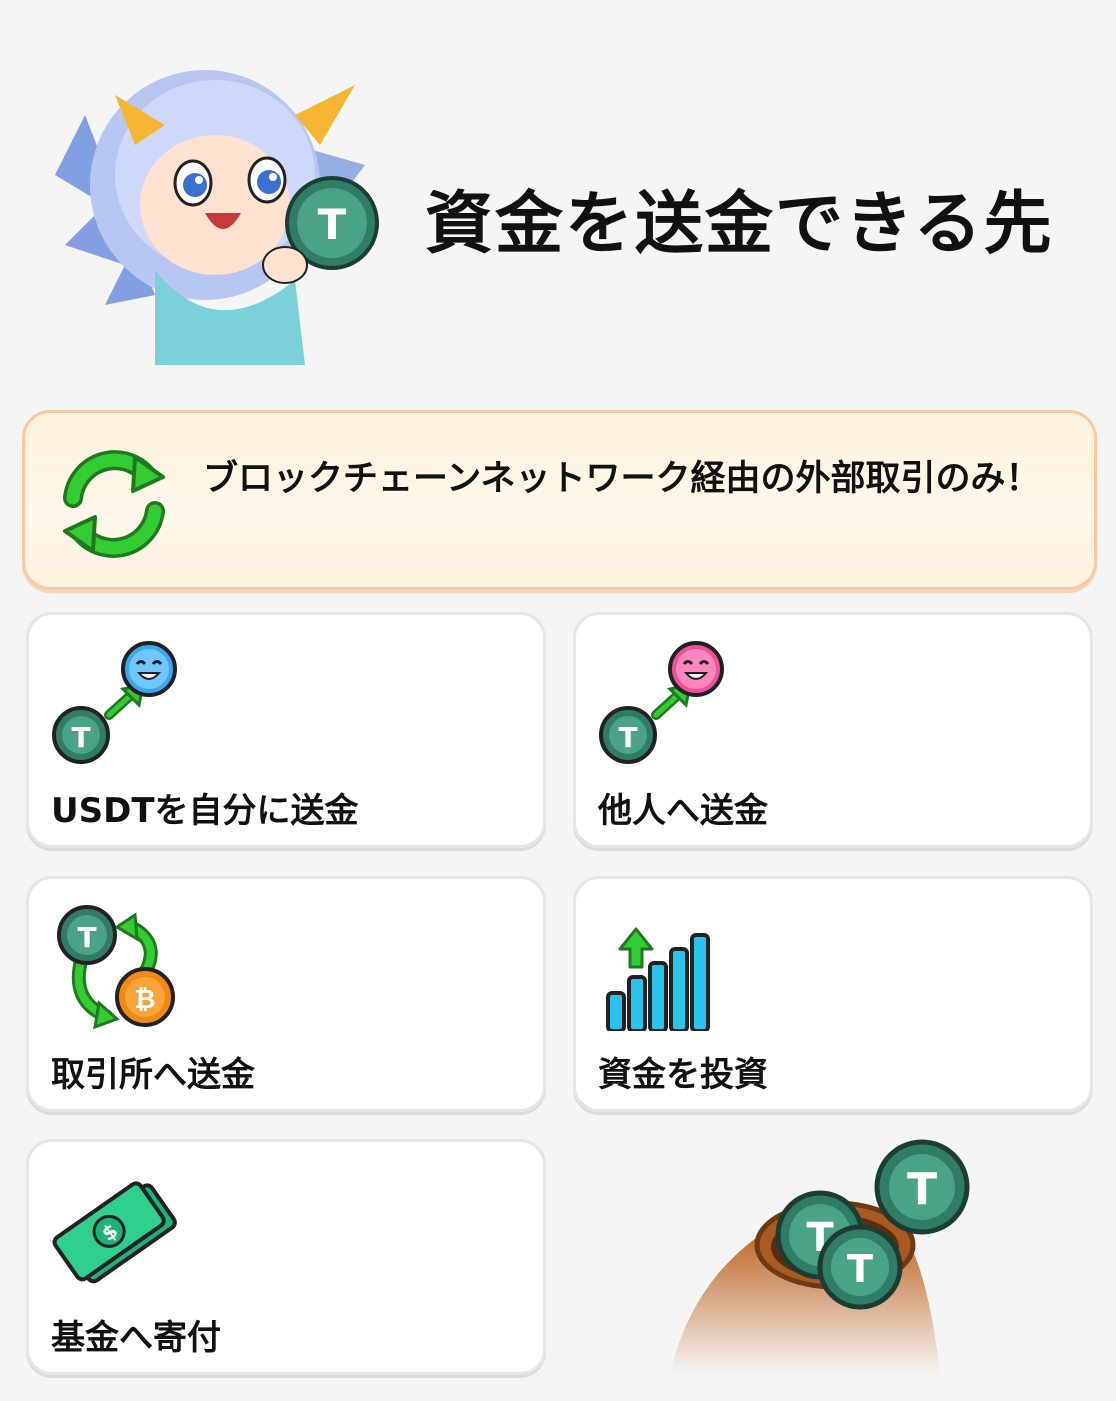 The height and width of the screenshot is (1401, 1116). What do you see at coordinates (114, 702) in the screenshot?
I see `coin-to-blue-face-icon: T` at bounding box center [114, 702].